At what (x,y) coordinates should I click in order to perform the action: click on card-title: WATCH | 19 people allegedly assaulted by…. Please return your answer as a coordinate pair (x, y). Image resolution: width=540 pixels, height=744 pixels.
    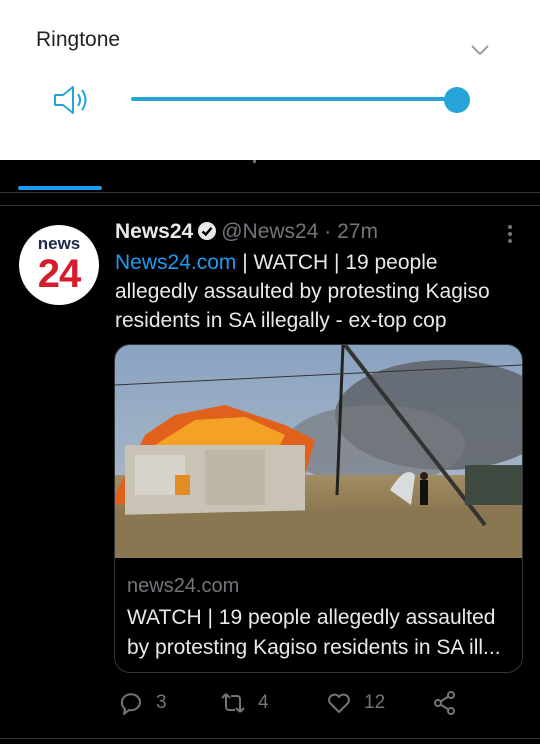
    Looking at the image, I should click on (314, 632).